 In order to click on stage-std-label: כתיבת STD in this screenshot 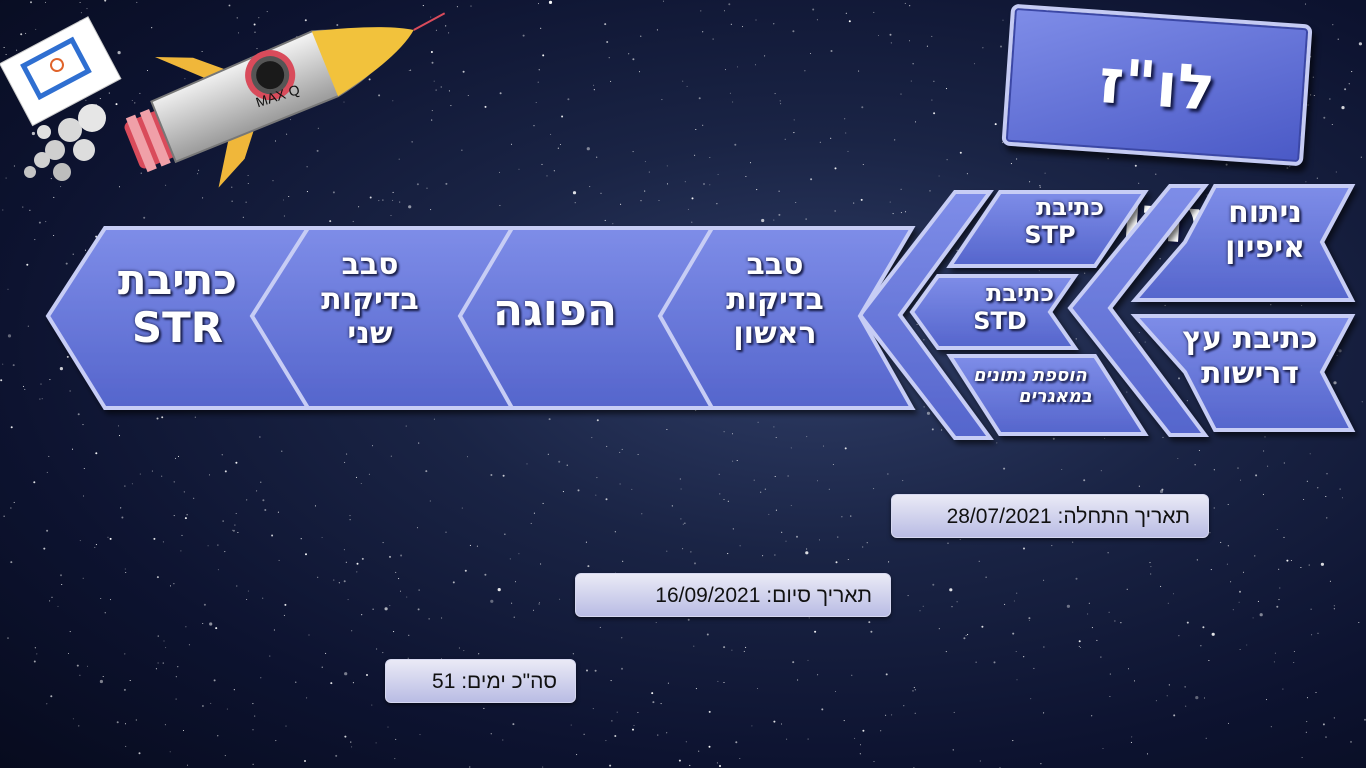, I will do `click(1014, 307)`.